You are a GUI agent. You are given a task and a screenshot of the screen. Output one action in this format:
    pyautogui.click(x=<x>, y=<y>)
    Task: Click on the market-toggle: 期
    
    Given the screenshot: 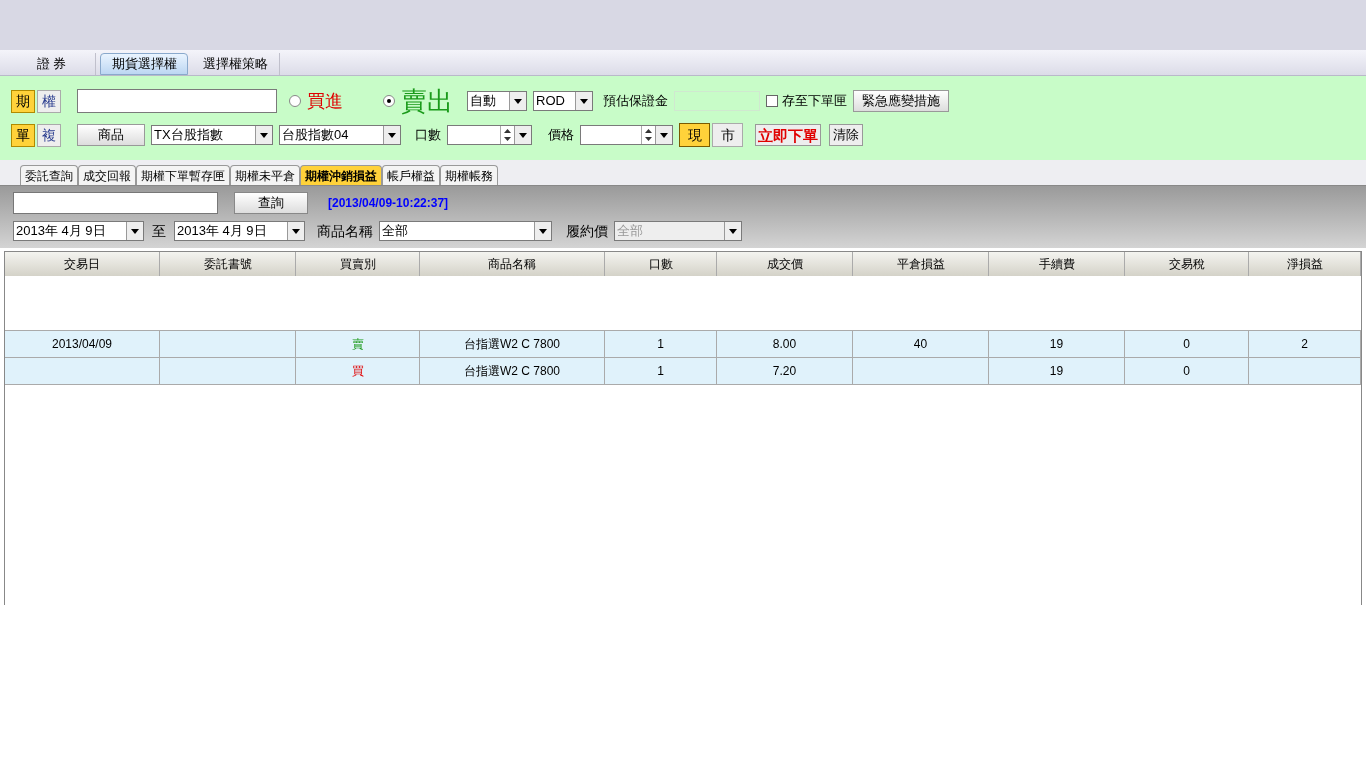 What is the action you would take?
    pyautogui.click(x=23, y=101)
    